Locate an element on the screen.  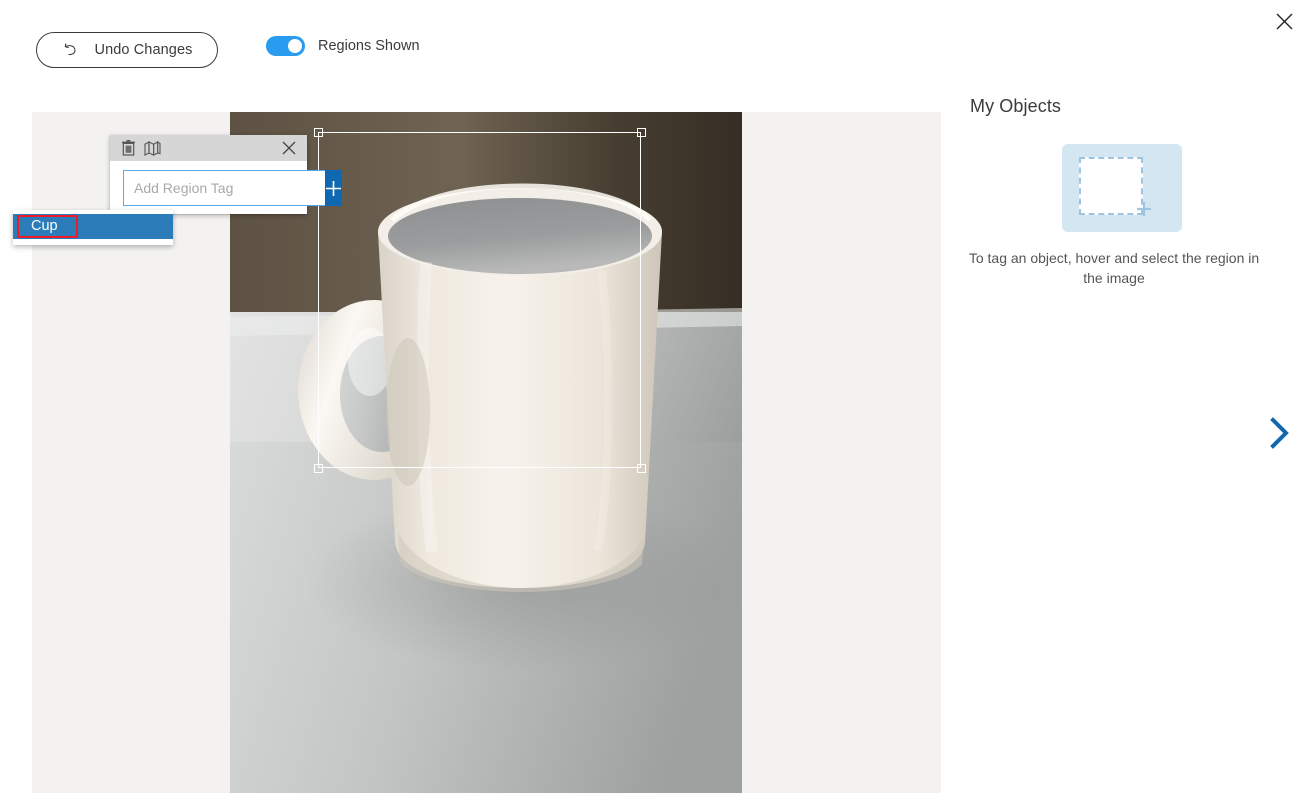
undo-changes-label: Undo Changes is located at coordinates (143, 50).